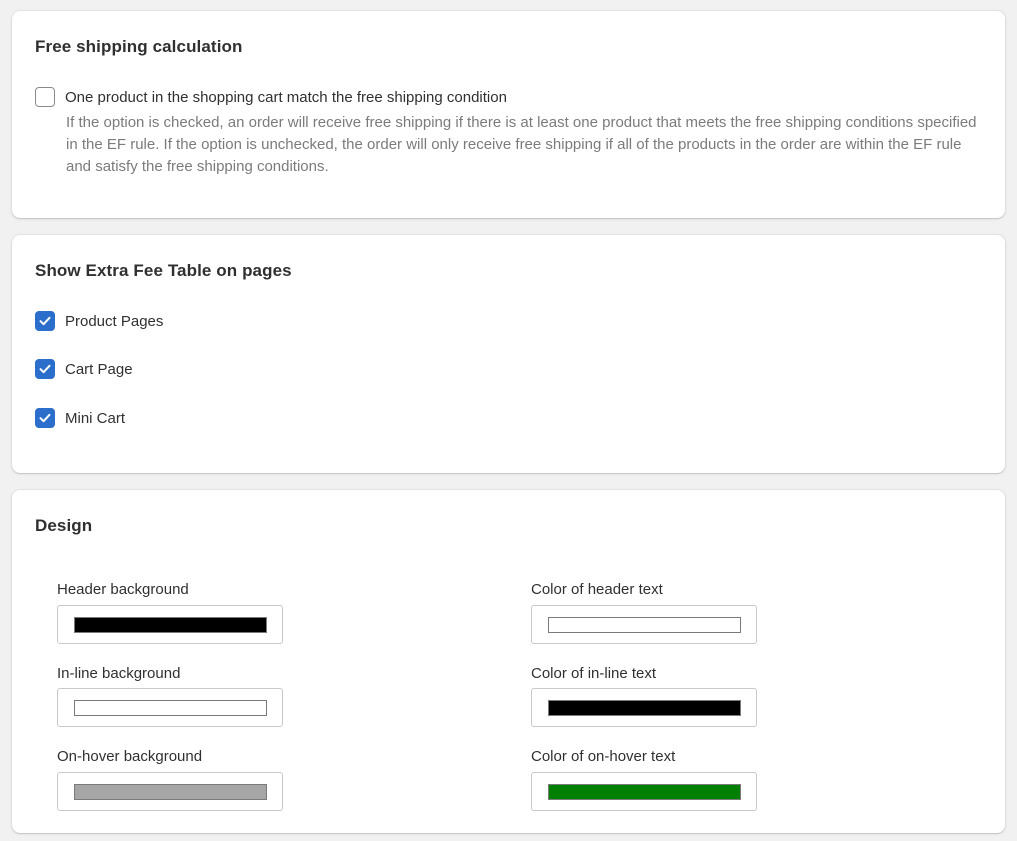 The width and height of the screenshot is (1017, 841). Describe the element at coordinates (119, 673) in the screenshot. I see `inline-background-label: In-line background` at that location.